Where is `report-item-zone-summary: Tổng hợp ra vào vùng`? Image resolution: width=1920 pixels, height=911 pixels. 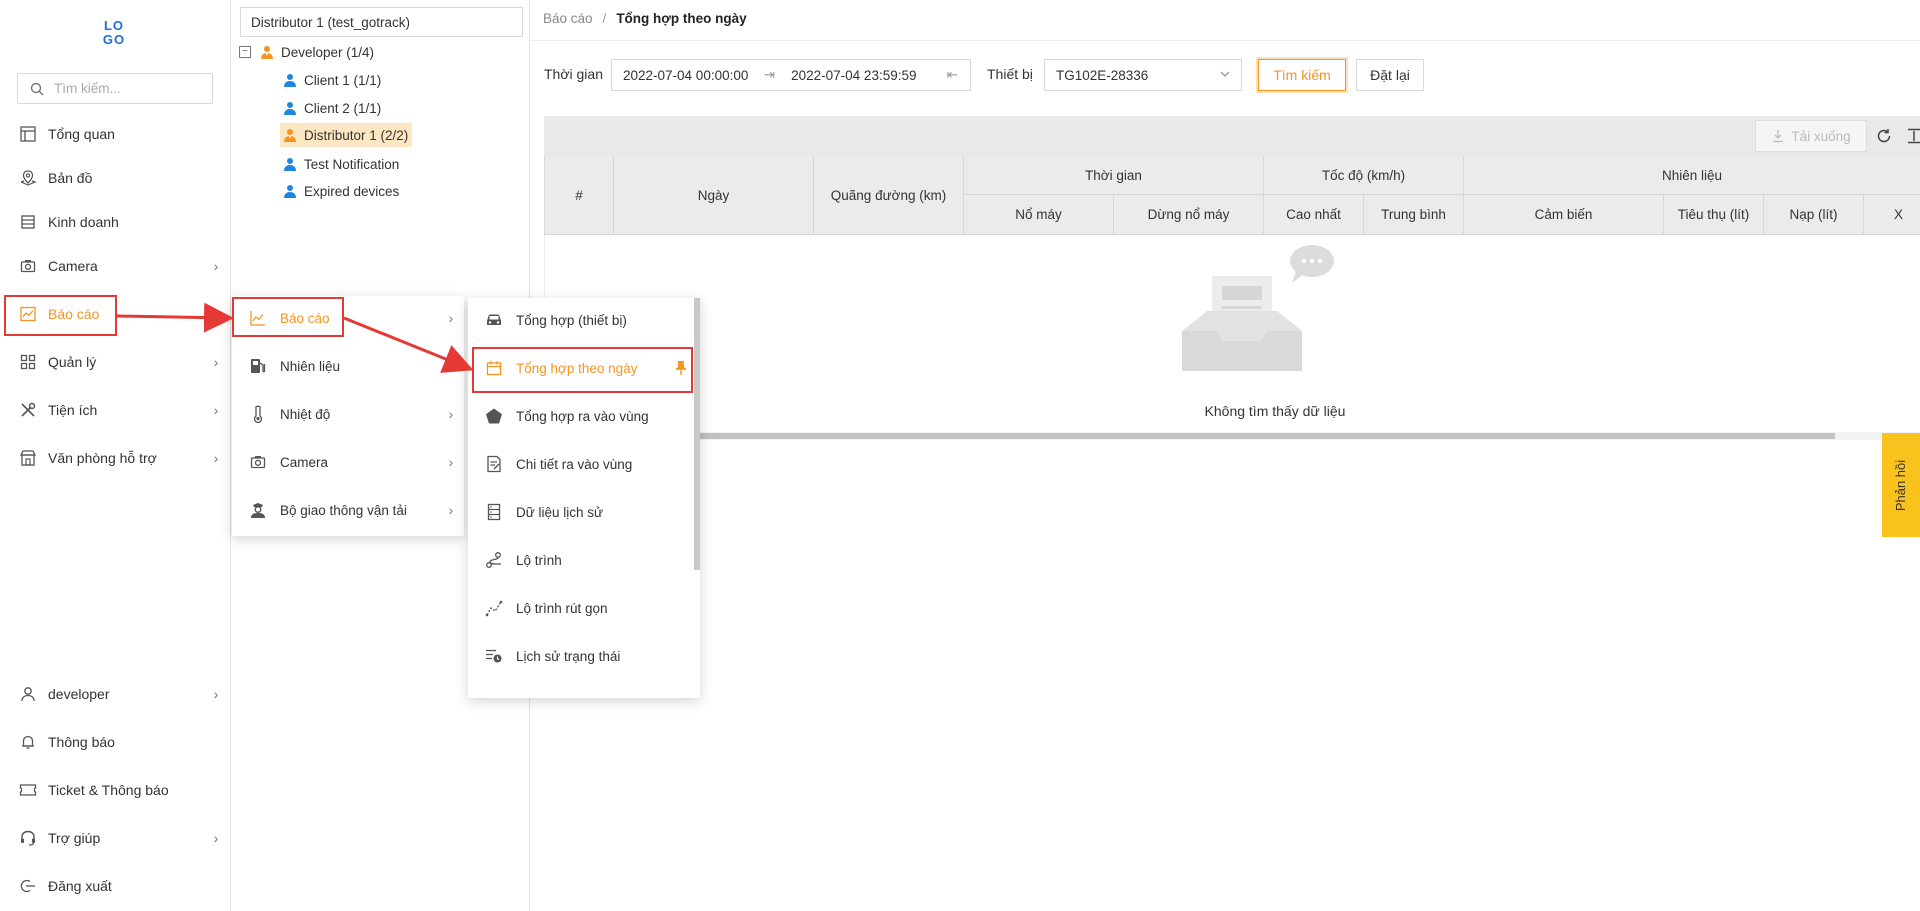
report-item-zone-summary: Tổng hợp ra vào vùng is located at coordinates (581, 416).